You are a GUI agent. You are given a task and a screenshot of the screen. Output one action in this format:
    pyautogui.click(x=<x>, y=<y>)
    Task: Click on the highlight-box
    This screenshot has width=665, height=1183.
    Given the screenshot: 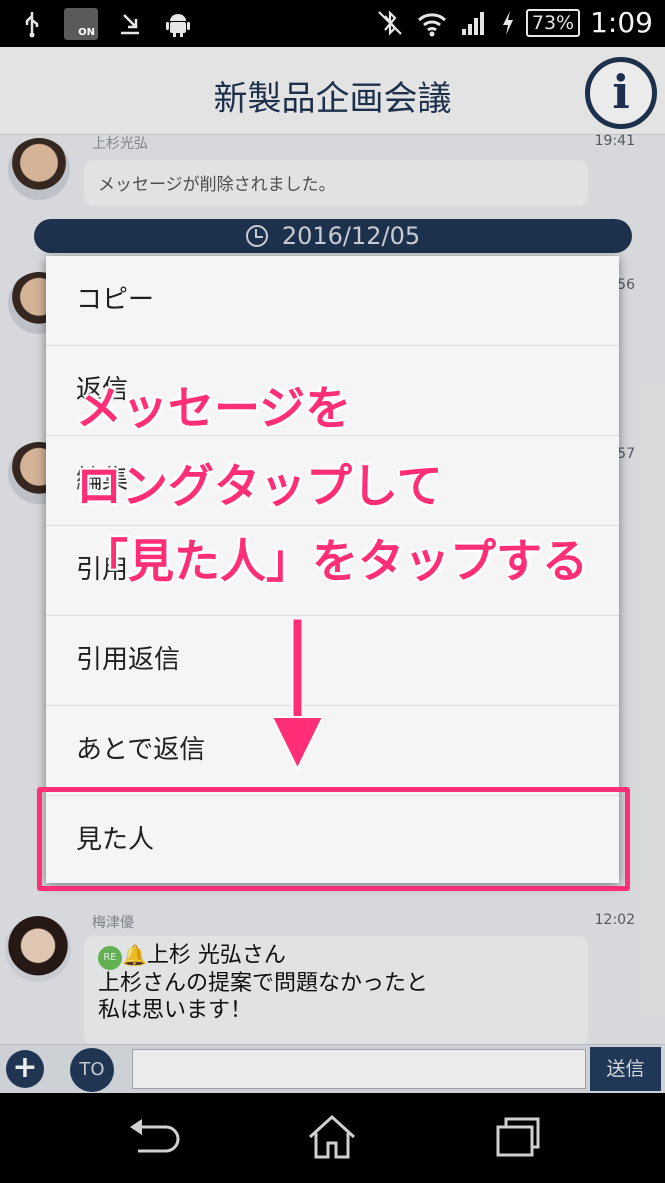 What is the action you would take?
    pyautogui.click(x=333, y=839)
    